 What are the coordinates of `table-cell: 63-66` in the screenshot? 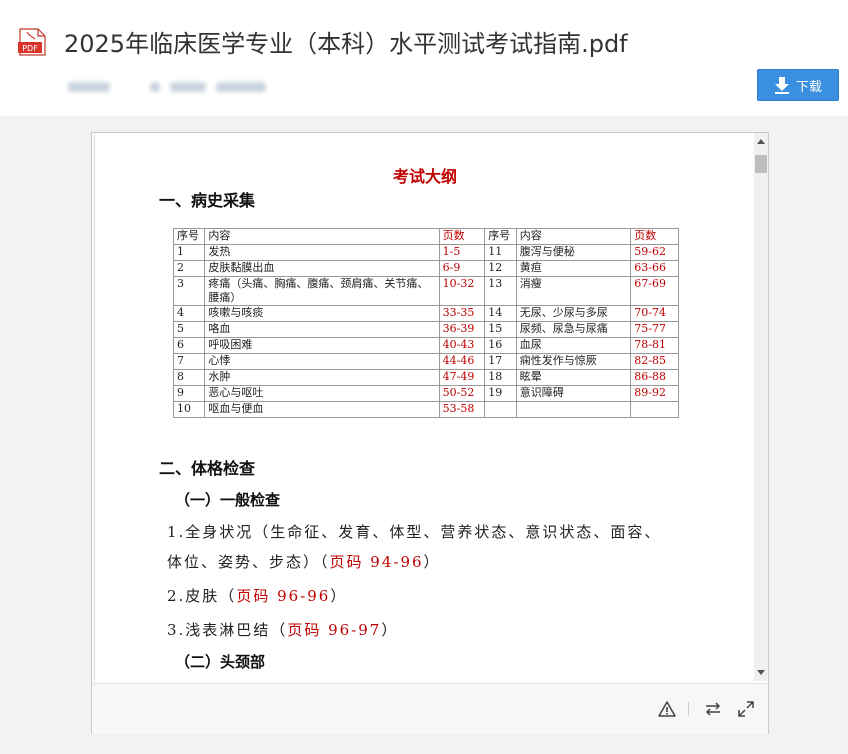 It's located at (654, 268).